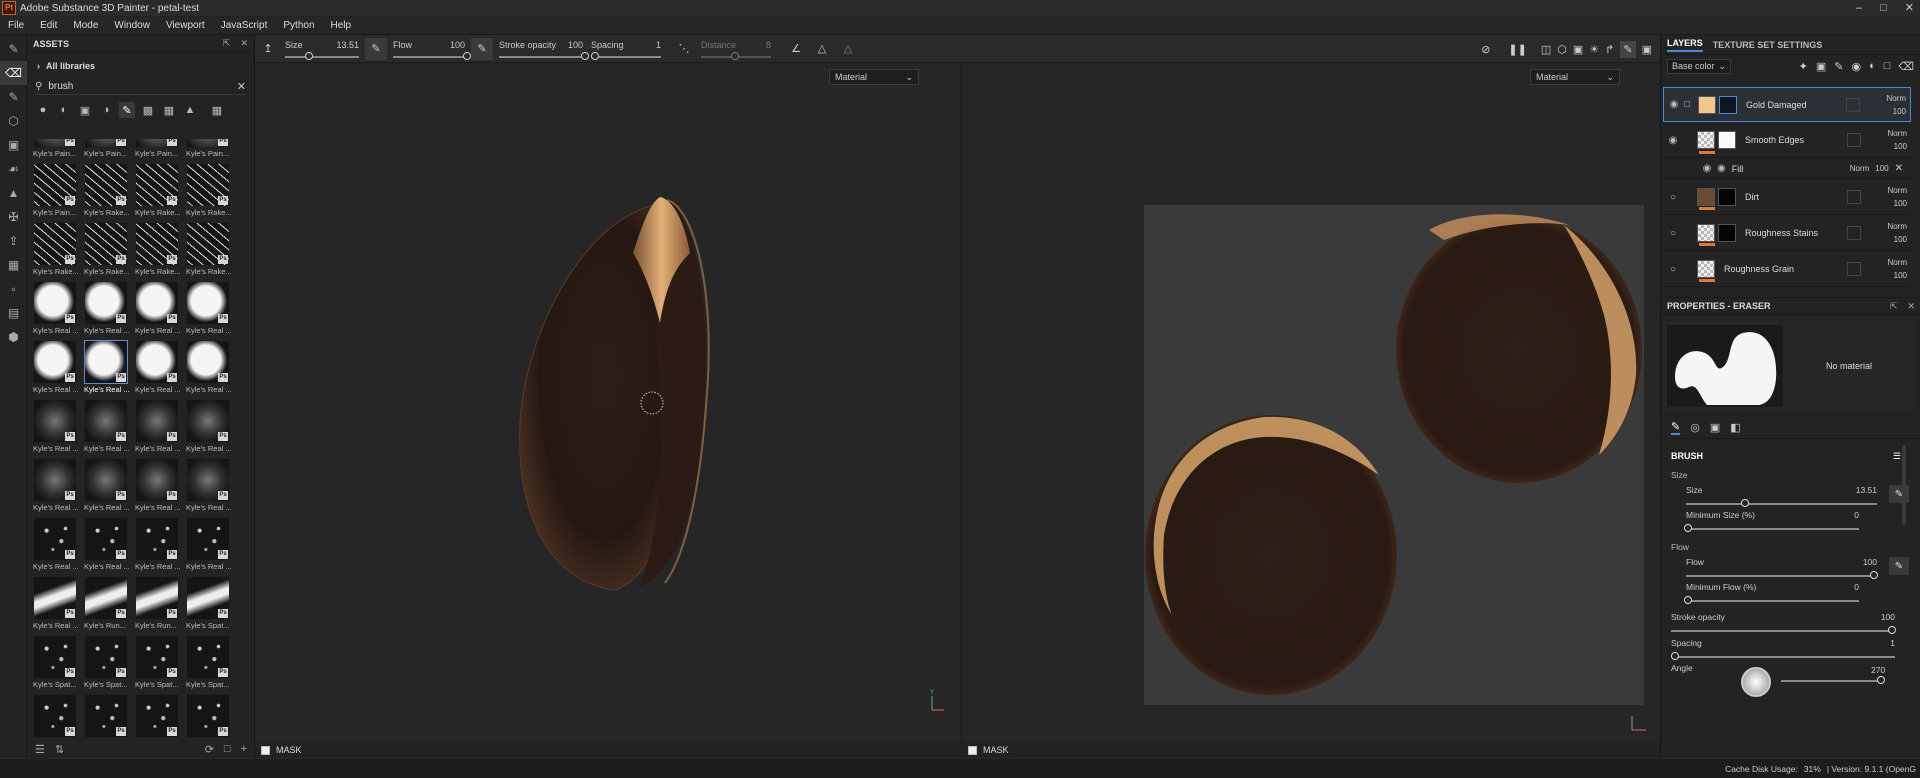 The width and height of the screenshot is (1920, 778). I want to click on minimum-size-property: Minimum Size (%) 0, so click(1786, 521).